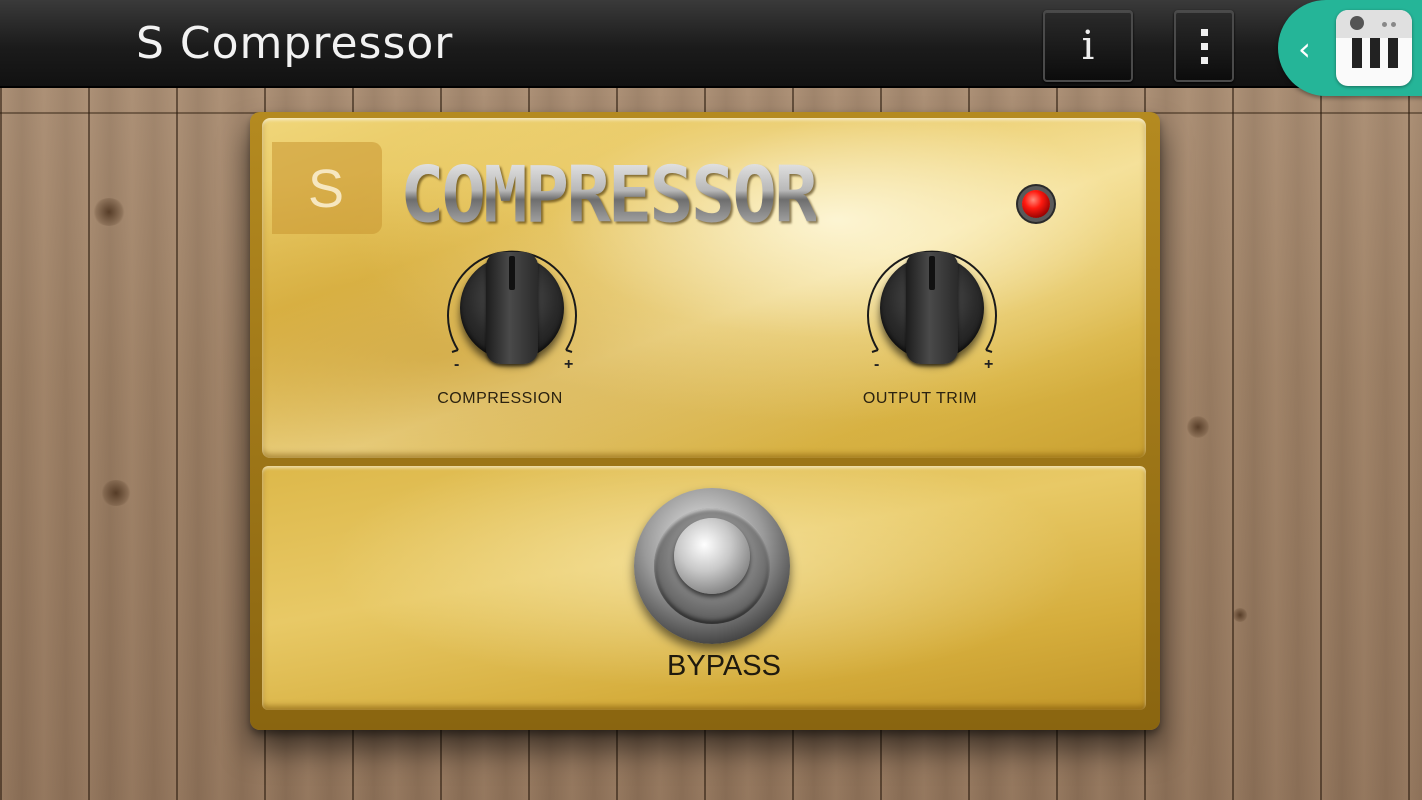 Image resolution: width=1422 pixels, height=800 pixels. I want to click on side-launcher-tab: ‹, so click(1350, 48).